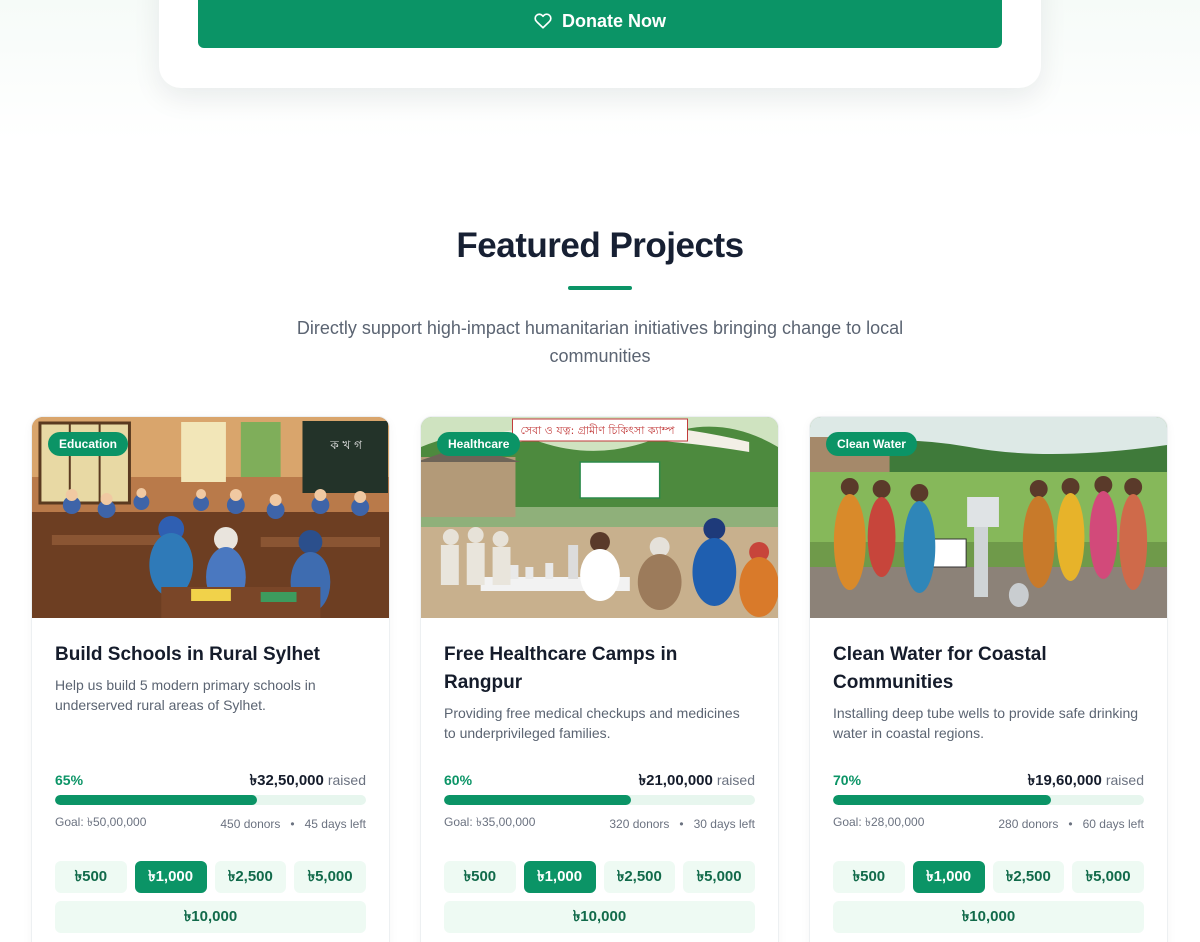 The height and width of the screenshot is (942, 1200). I want to click on days-left: 30 days left, so click(724, 824).